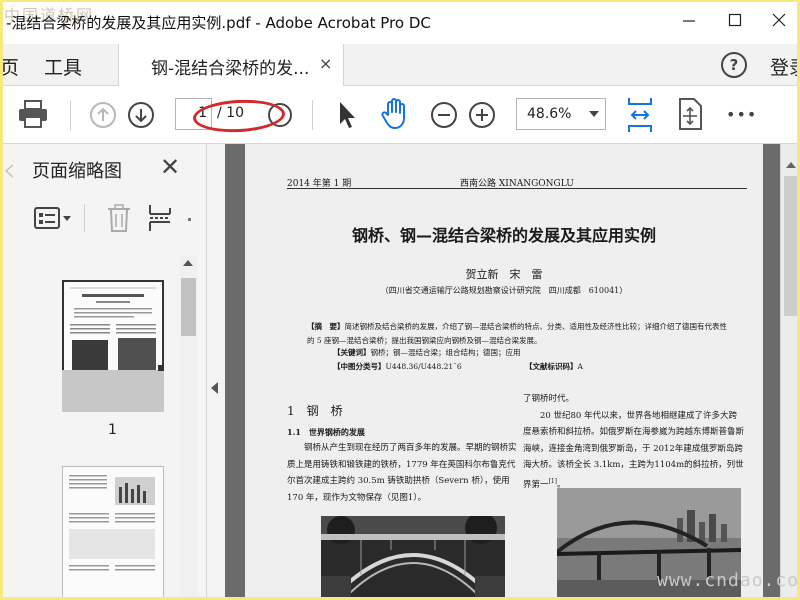 The height and width of the screenshot is (600, 800). Describe the element at coordinates (326, 326) in the screenshot. I see `abstract-label: 【摘 要】` at that location.